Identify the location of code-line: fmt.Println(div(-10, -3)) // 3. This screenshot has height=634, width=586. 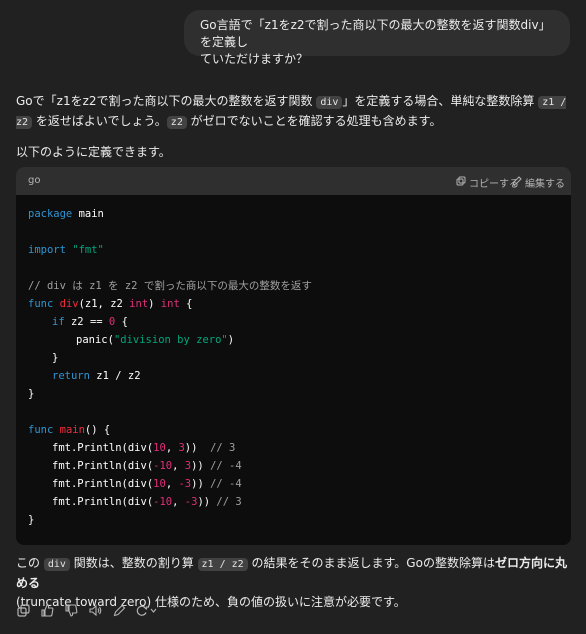
(147, 502).